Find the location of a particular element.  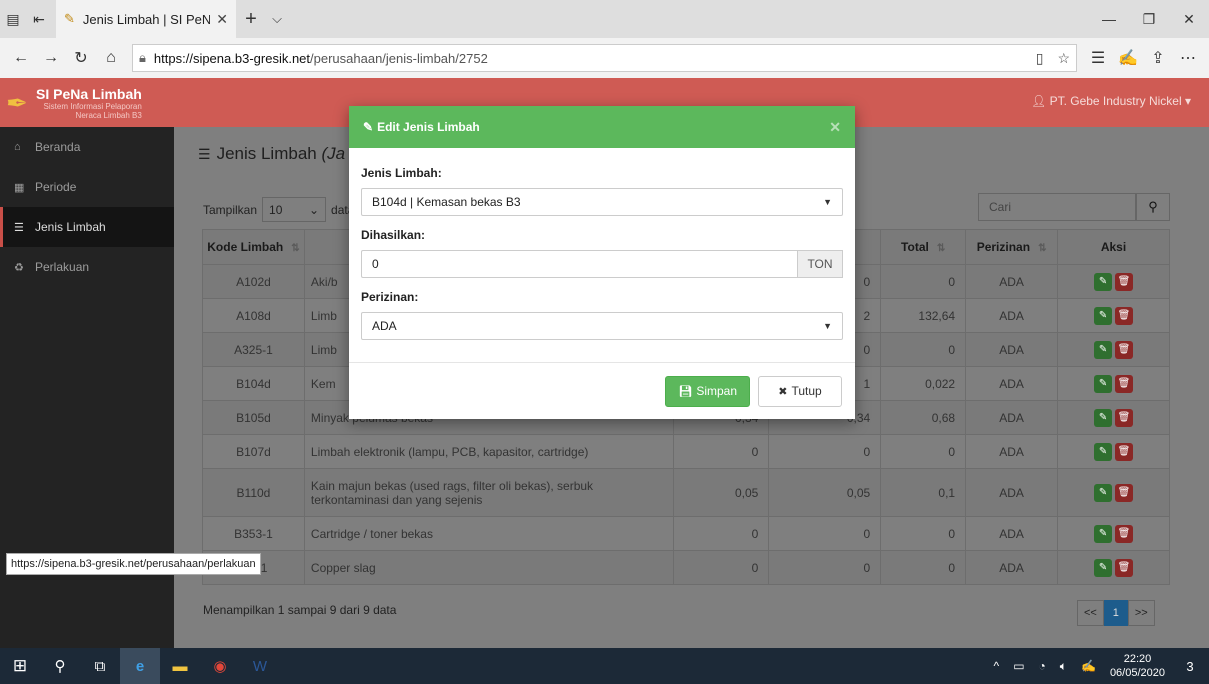

home-browser-icon: ⌂ is located at coordinates (111, 58).